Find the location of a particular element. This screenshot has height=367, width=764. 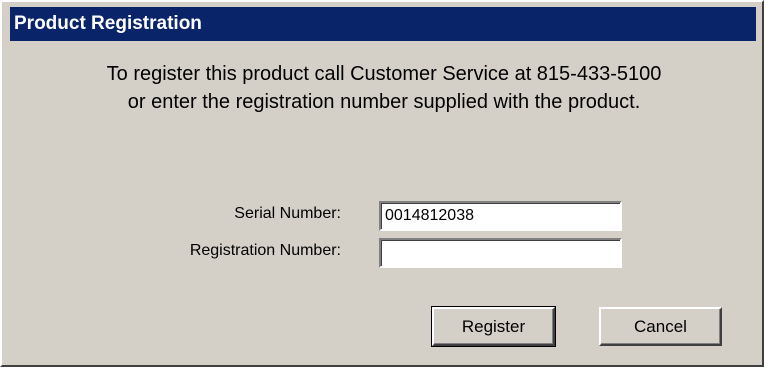

serial-number-label: Serial Number: is located at coordinates (287, 213).